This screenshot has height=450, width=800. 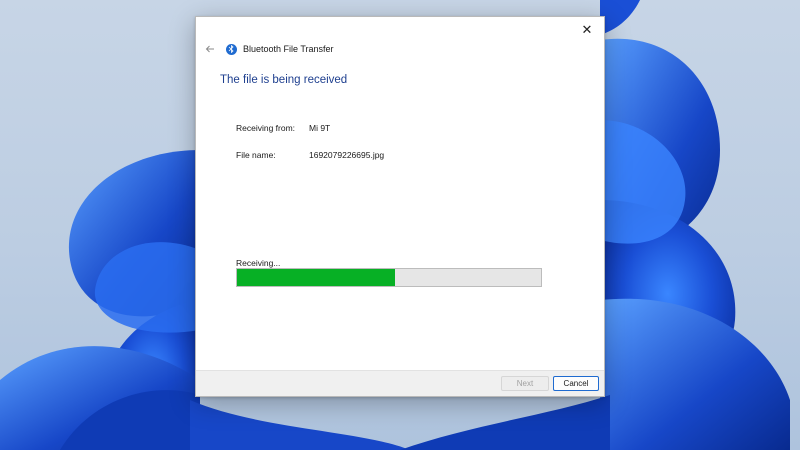 I want to click on back-arrow-icon, so click(x=209, y=49).